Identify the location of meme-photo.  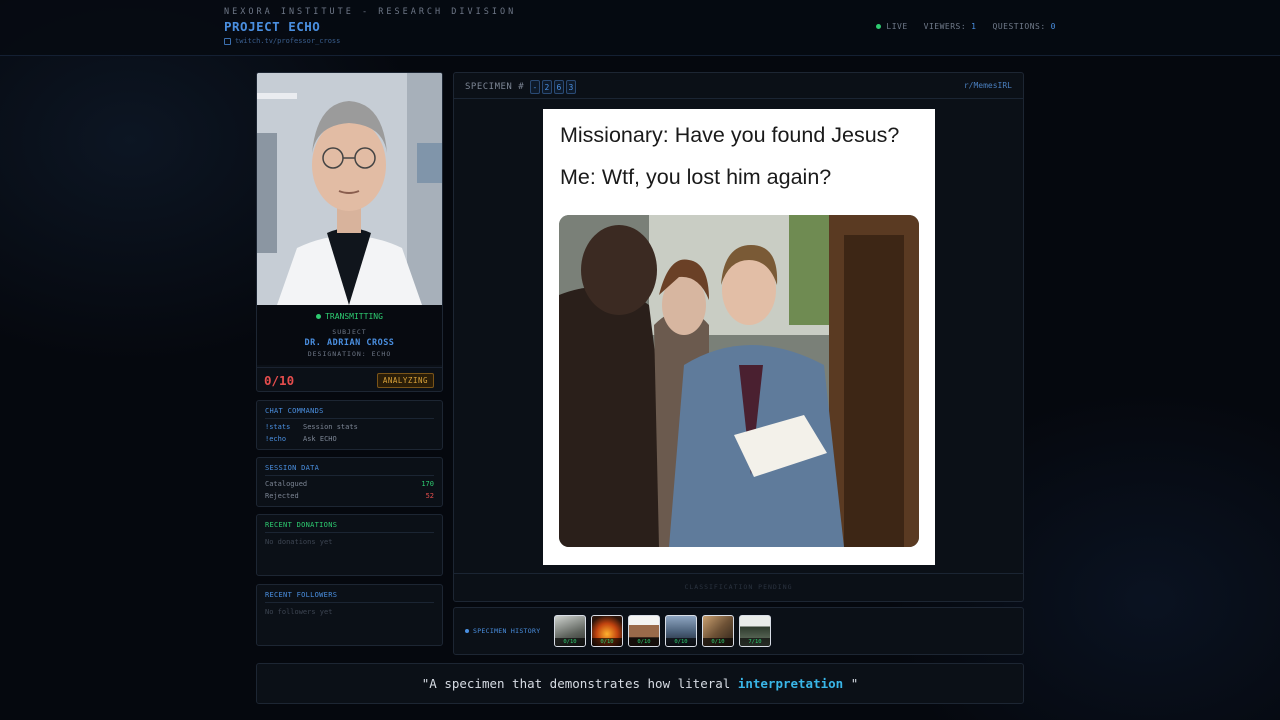
(739, 381).